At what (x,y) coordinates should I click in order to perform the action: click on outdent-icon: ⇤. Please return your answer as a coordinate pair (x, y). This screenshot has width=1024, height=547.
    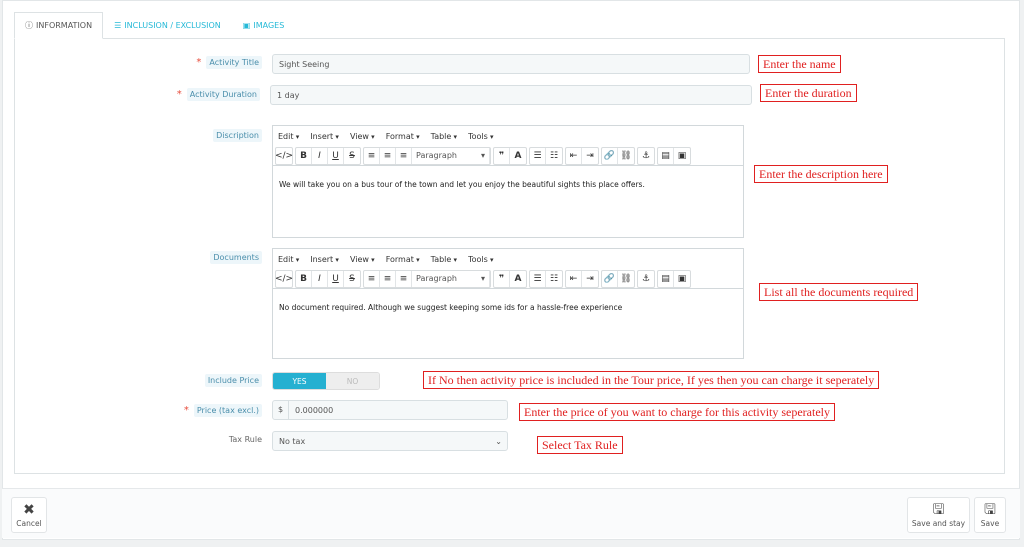
    Looking at the image, I should click on (573, 155).